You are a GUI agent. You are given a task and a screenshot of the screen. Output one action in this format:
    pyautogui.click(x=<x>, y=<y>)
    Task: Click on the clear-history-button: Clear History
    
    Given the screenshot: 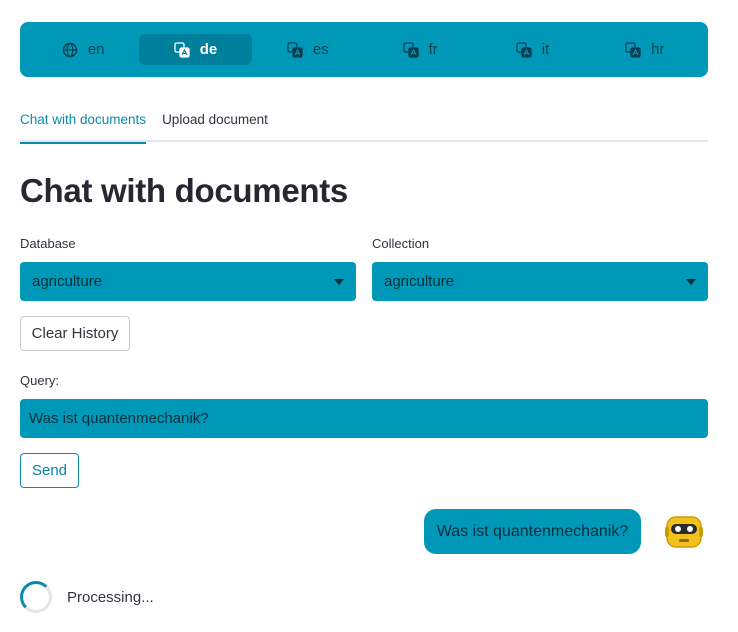 What is the action you would take?
    pyautogui.click(x=75, y=333)
    